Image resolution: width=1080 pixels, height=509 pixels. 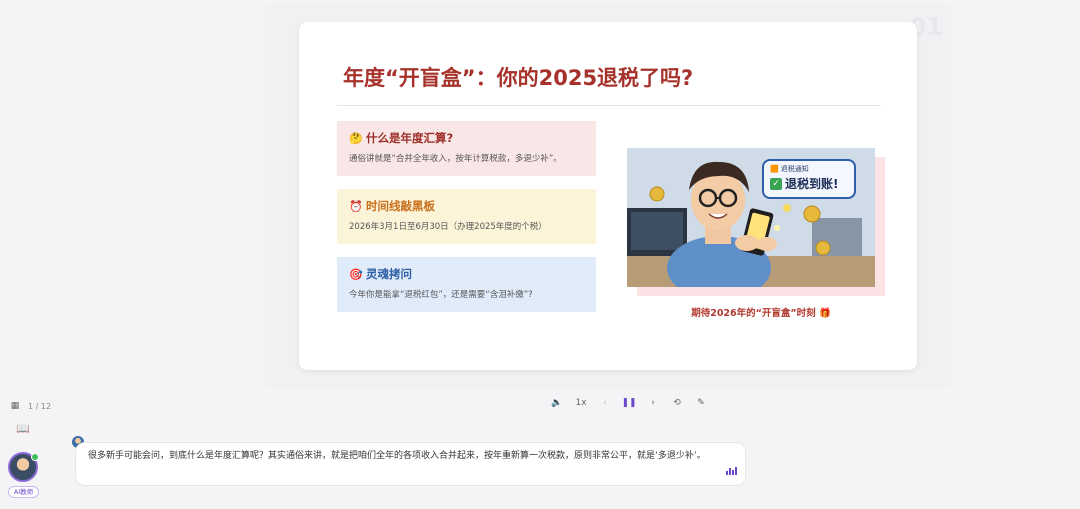 I want to click on online-status-icon, so click(x=35, y=457).